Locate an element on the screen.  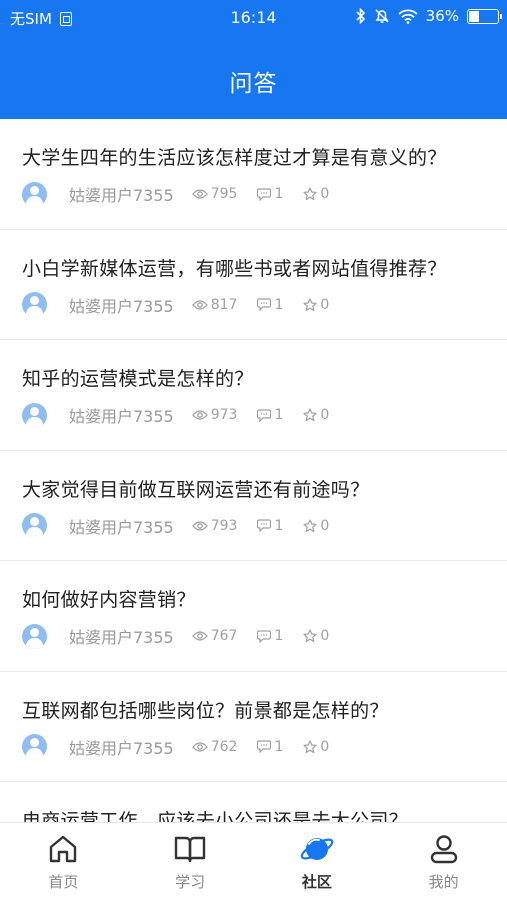
tab-book: 学习 is located at coordinates (190, 861).